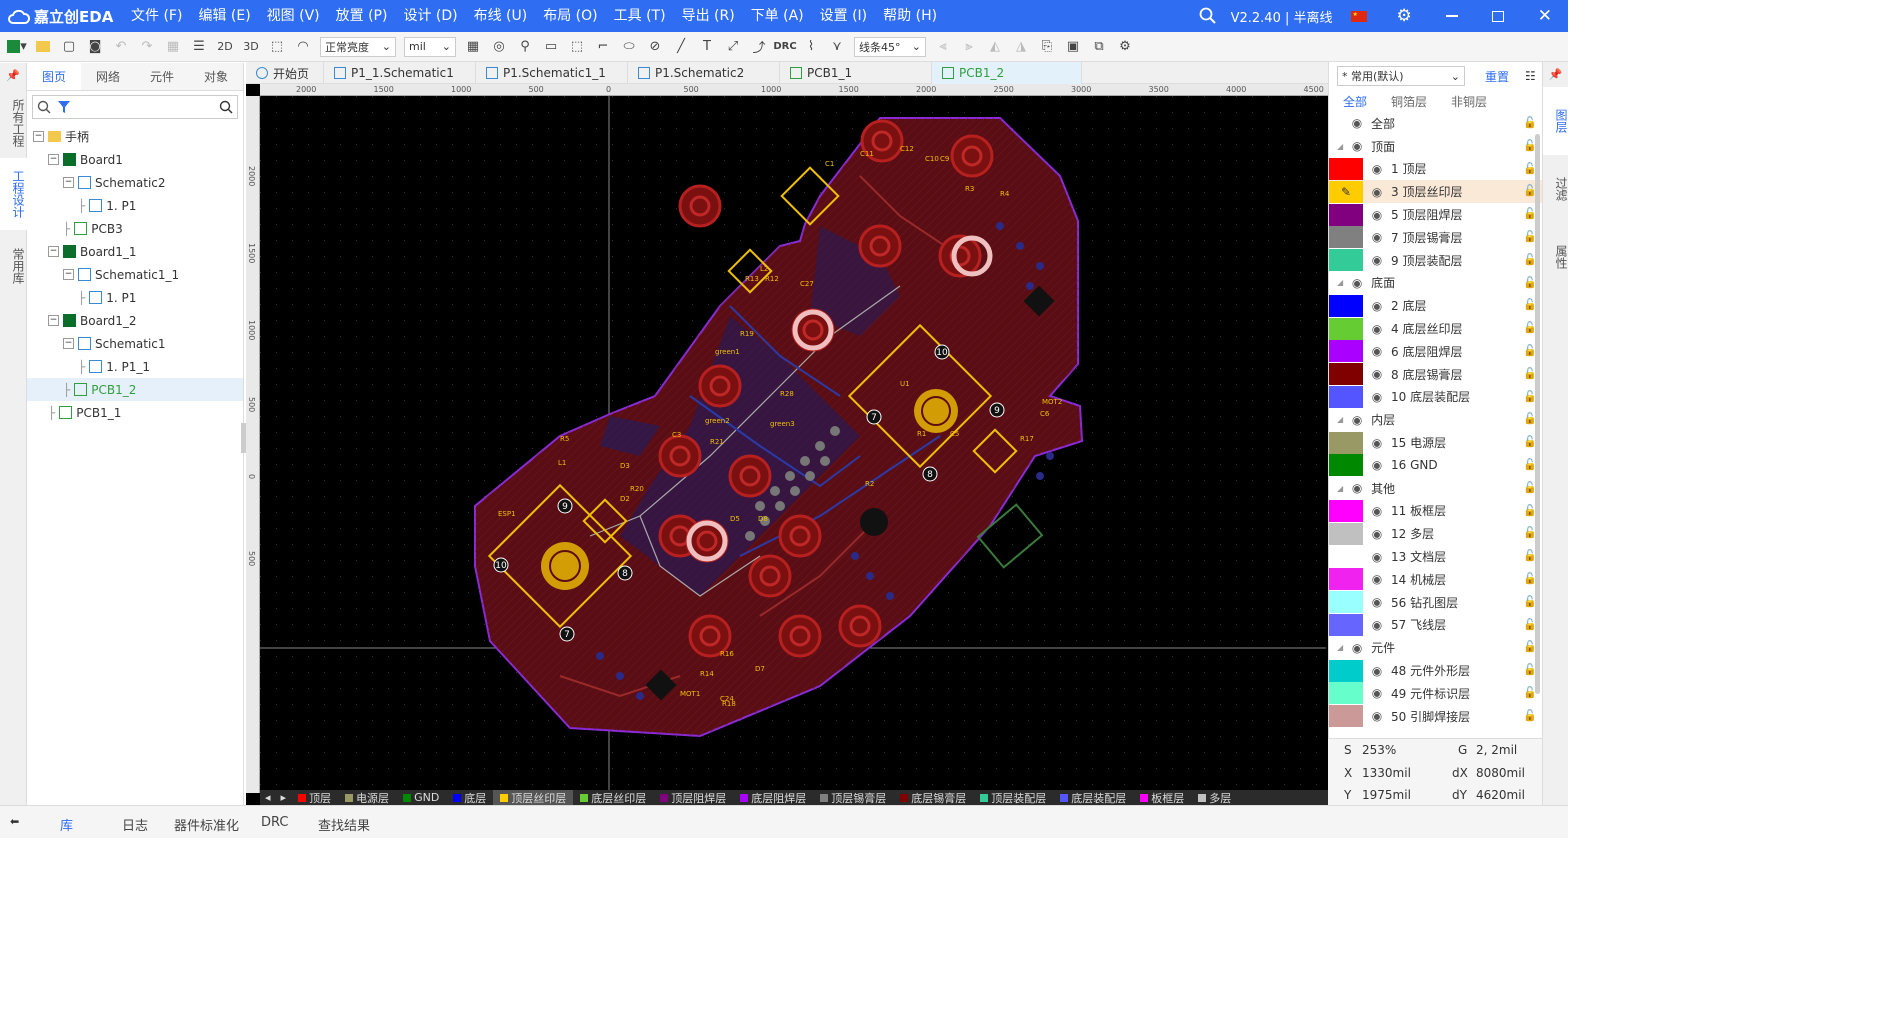 The height and width of the screenshot is (1014, 1897). Describe the element at coordinates (108, 76) in the screenshot. I see `panel-tab-1: 网络` at that location.